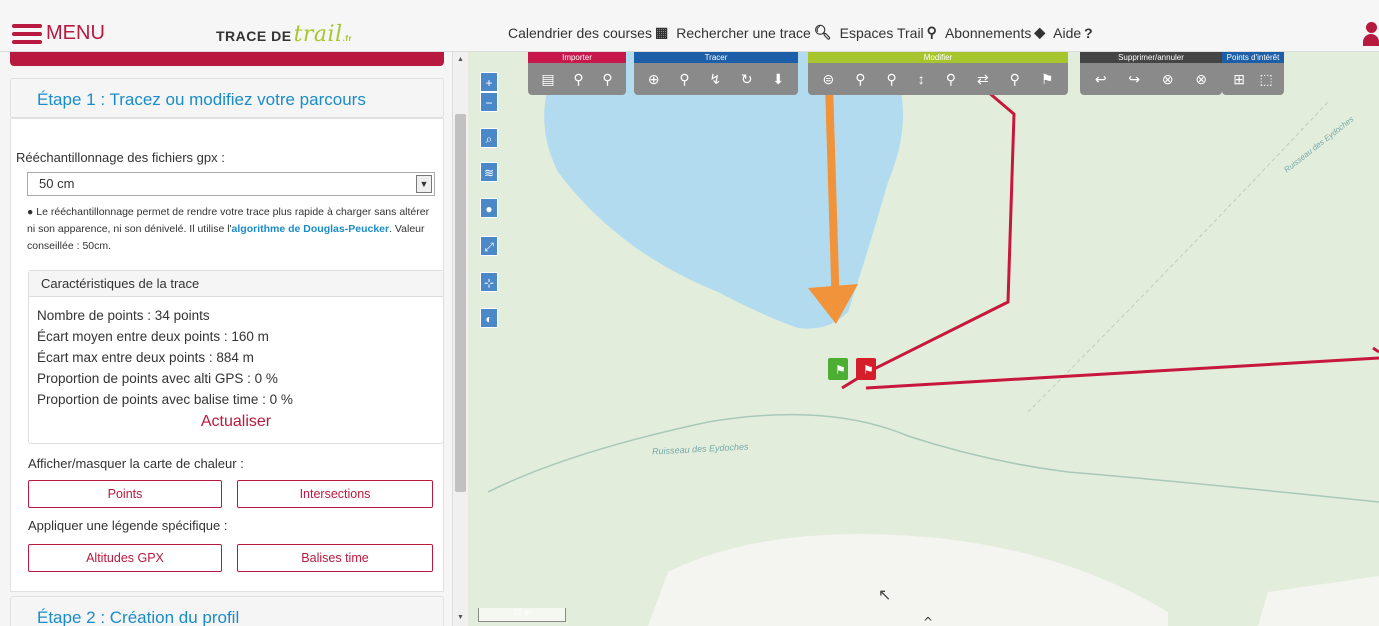 The height and width of the screenshot is (626, 1379). What do you see at coordinates (236, 422) in the screenshot?
I see `refresh-button: Actualiser` at bounding box center [236, 422].